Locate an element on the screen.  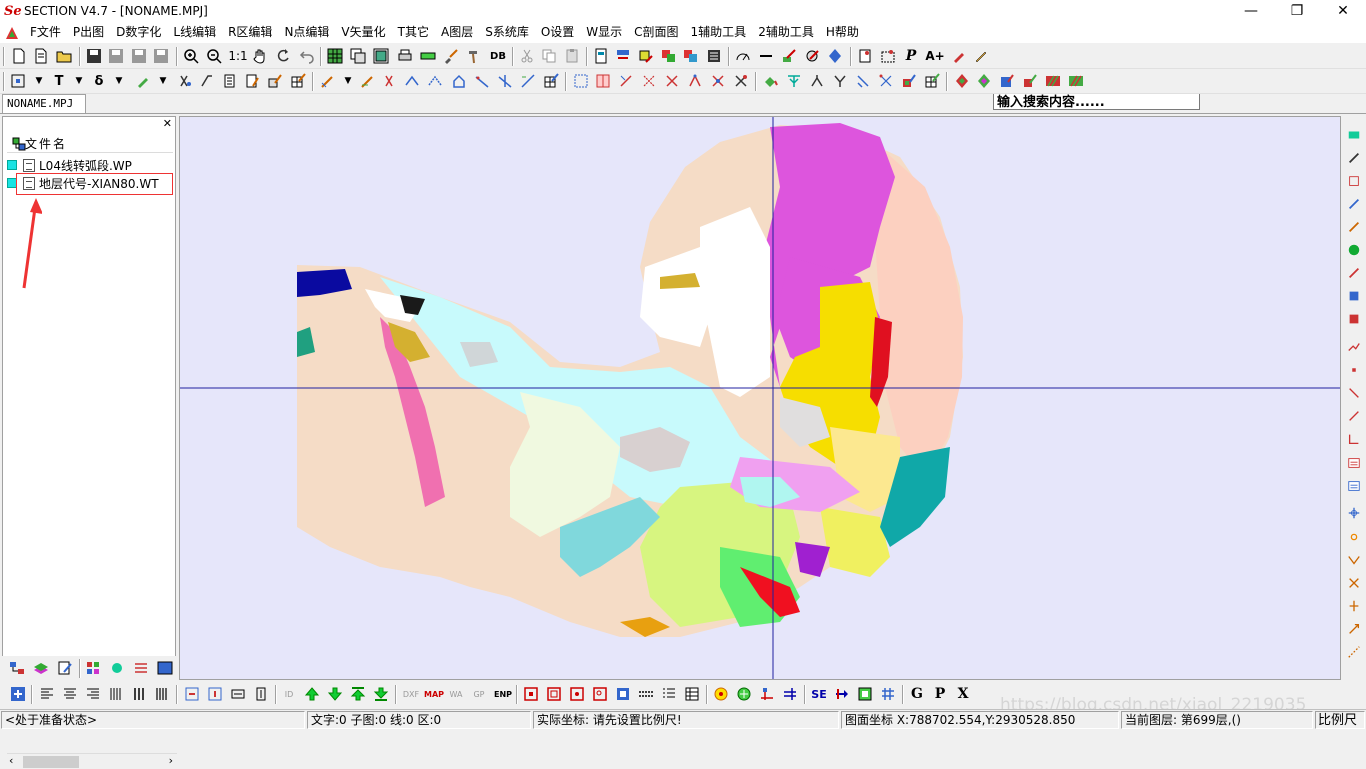
database-button: DB is located at coordinates (498, 56).